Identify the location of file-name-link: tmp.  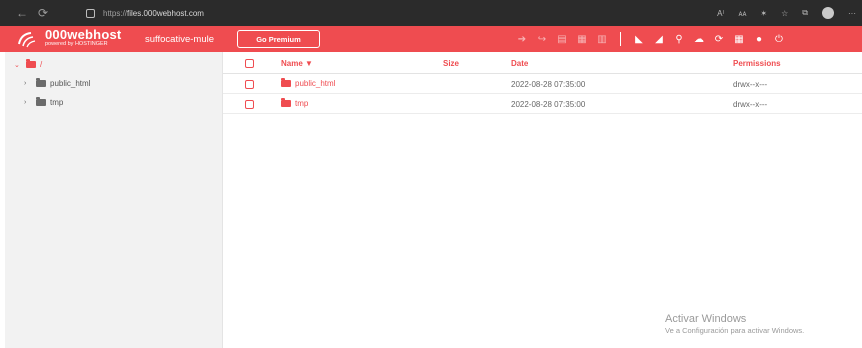
(295, 103).